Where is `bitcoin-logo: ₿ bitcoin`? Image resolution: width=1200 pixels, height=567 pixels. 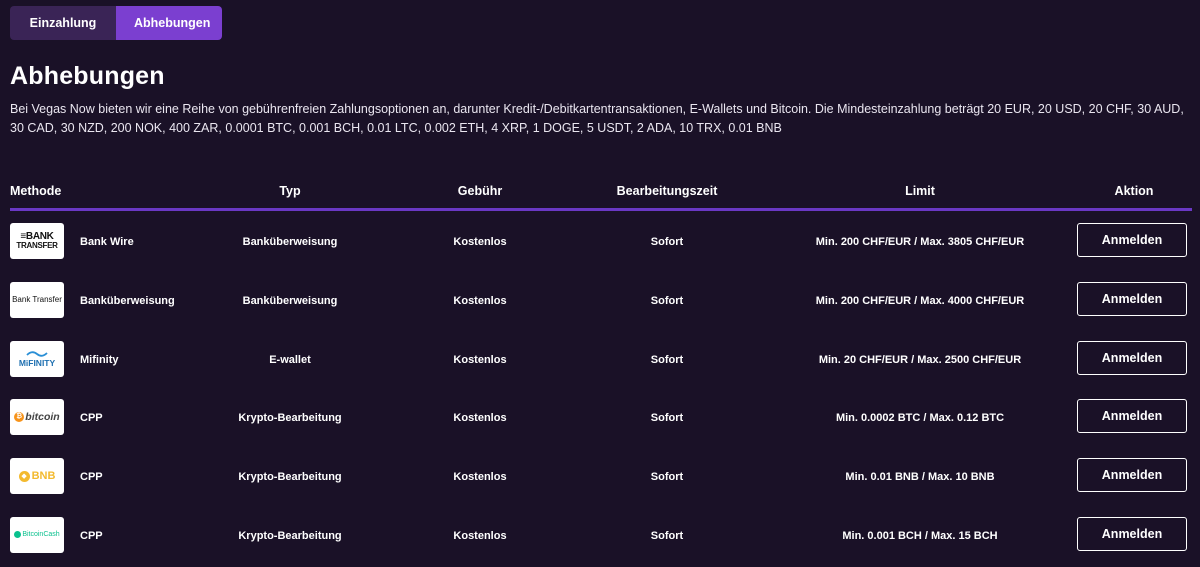
bitcoin-logo: ₿ bitcoin is located at coordinates (37, 417).